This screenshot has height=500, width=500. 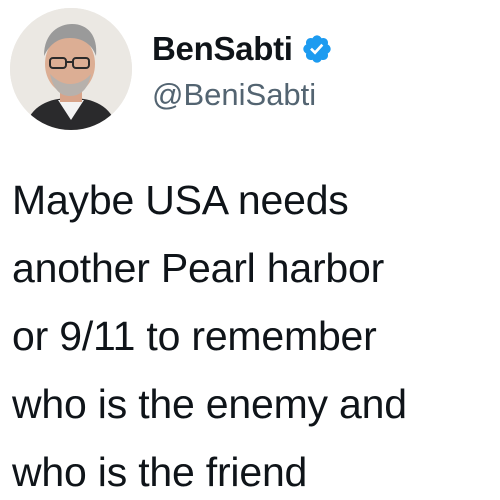 I want to click on display-name: BenSabti, so click(x=222, y=49).